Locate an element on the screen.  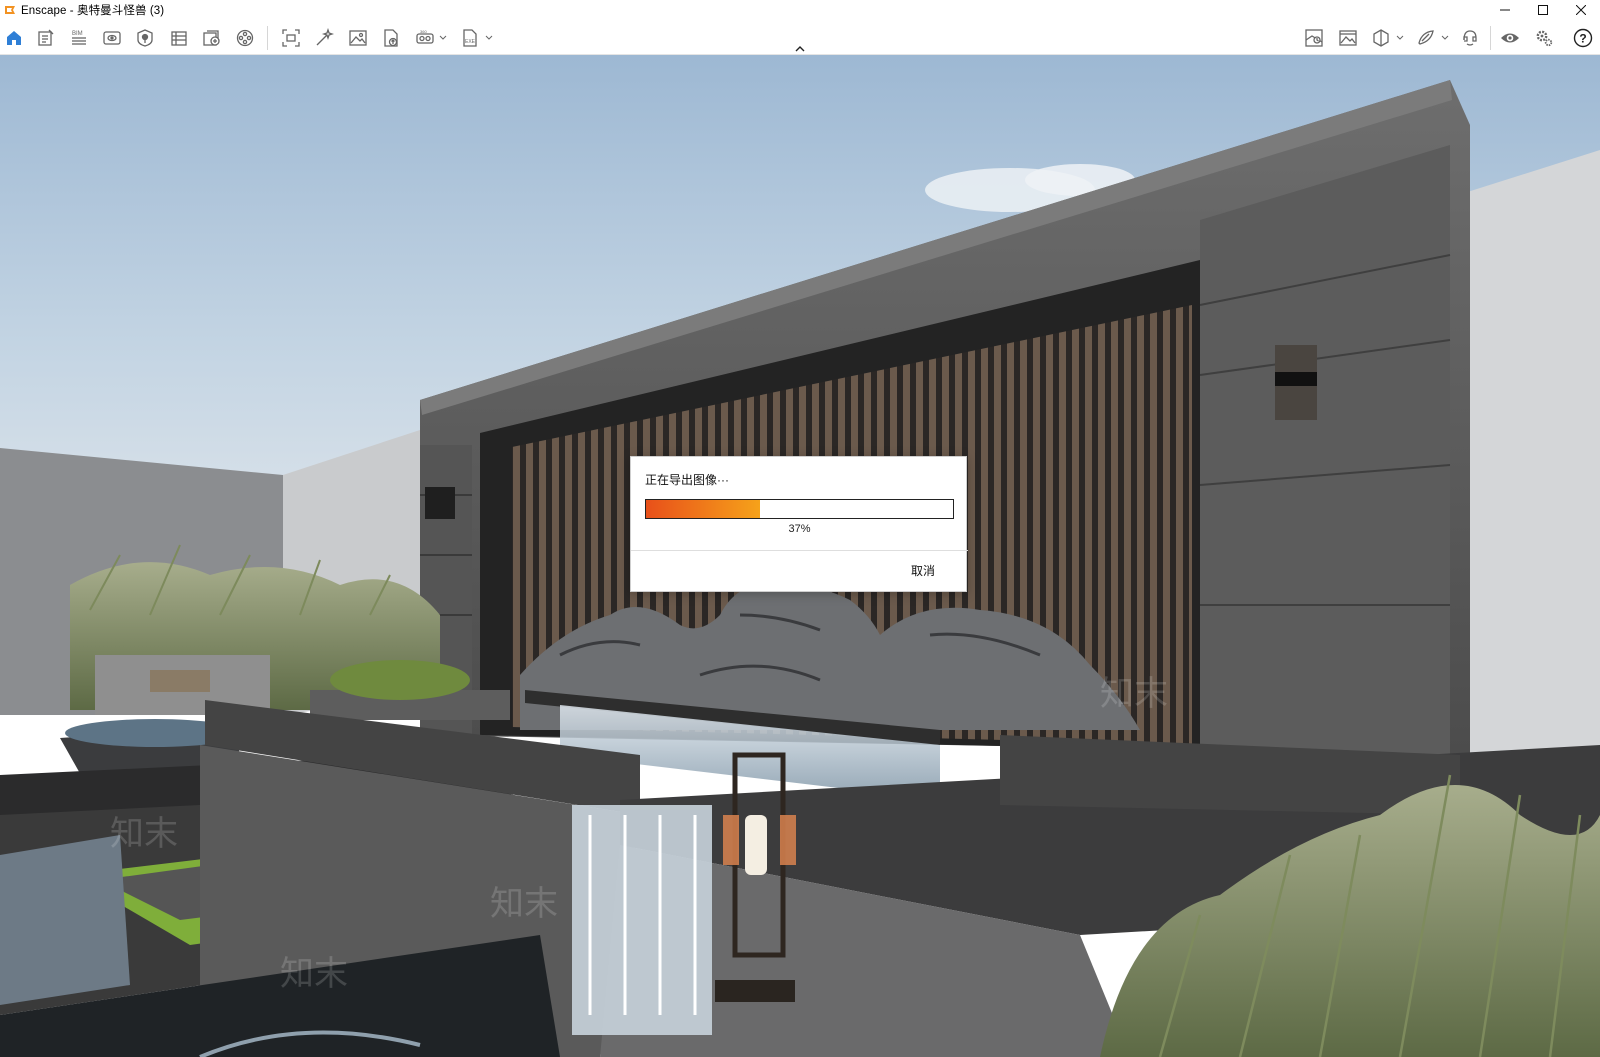
export-progress-dialog: 正在导出图像··· 37% 取消 is located at coordinates (799, 524).